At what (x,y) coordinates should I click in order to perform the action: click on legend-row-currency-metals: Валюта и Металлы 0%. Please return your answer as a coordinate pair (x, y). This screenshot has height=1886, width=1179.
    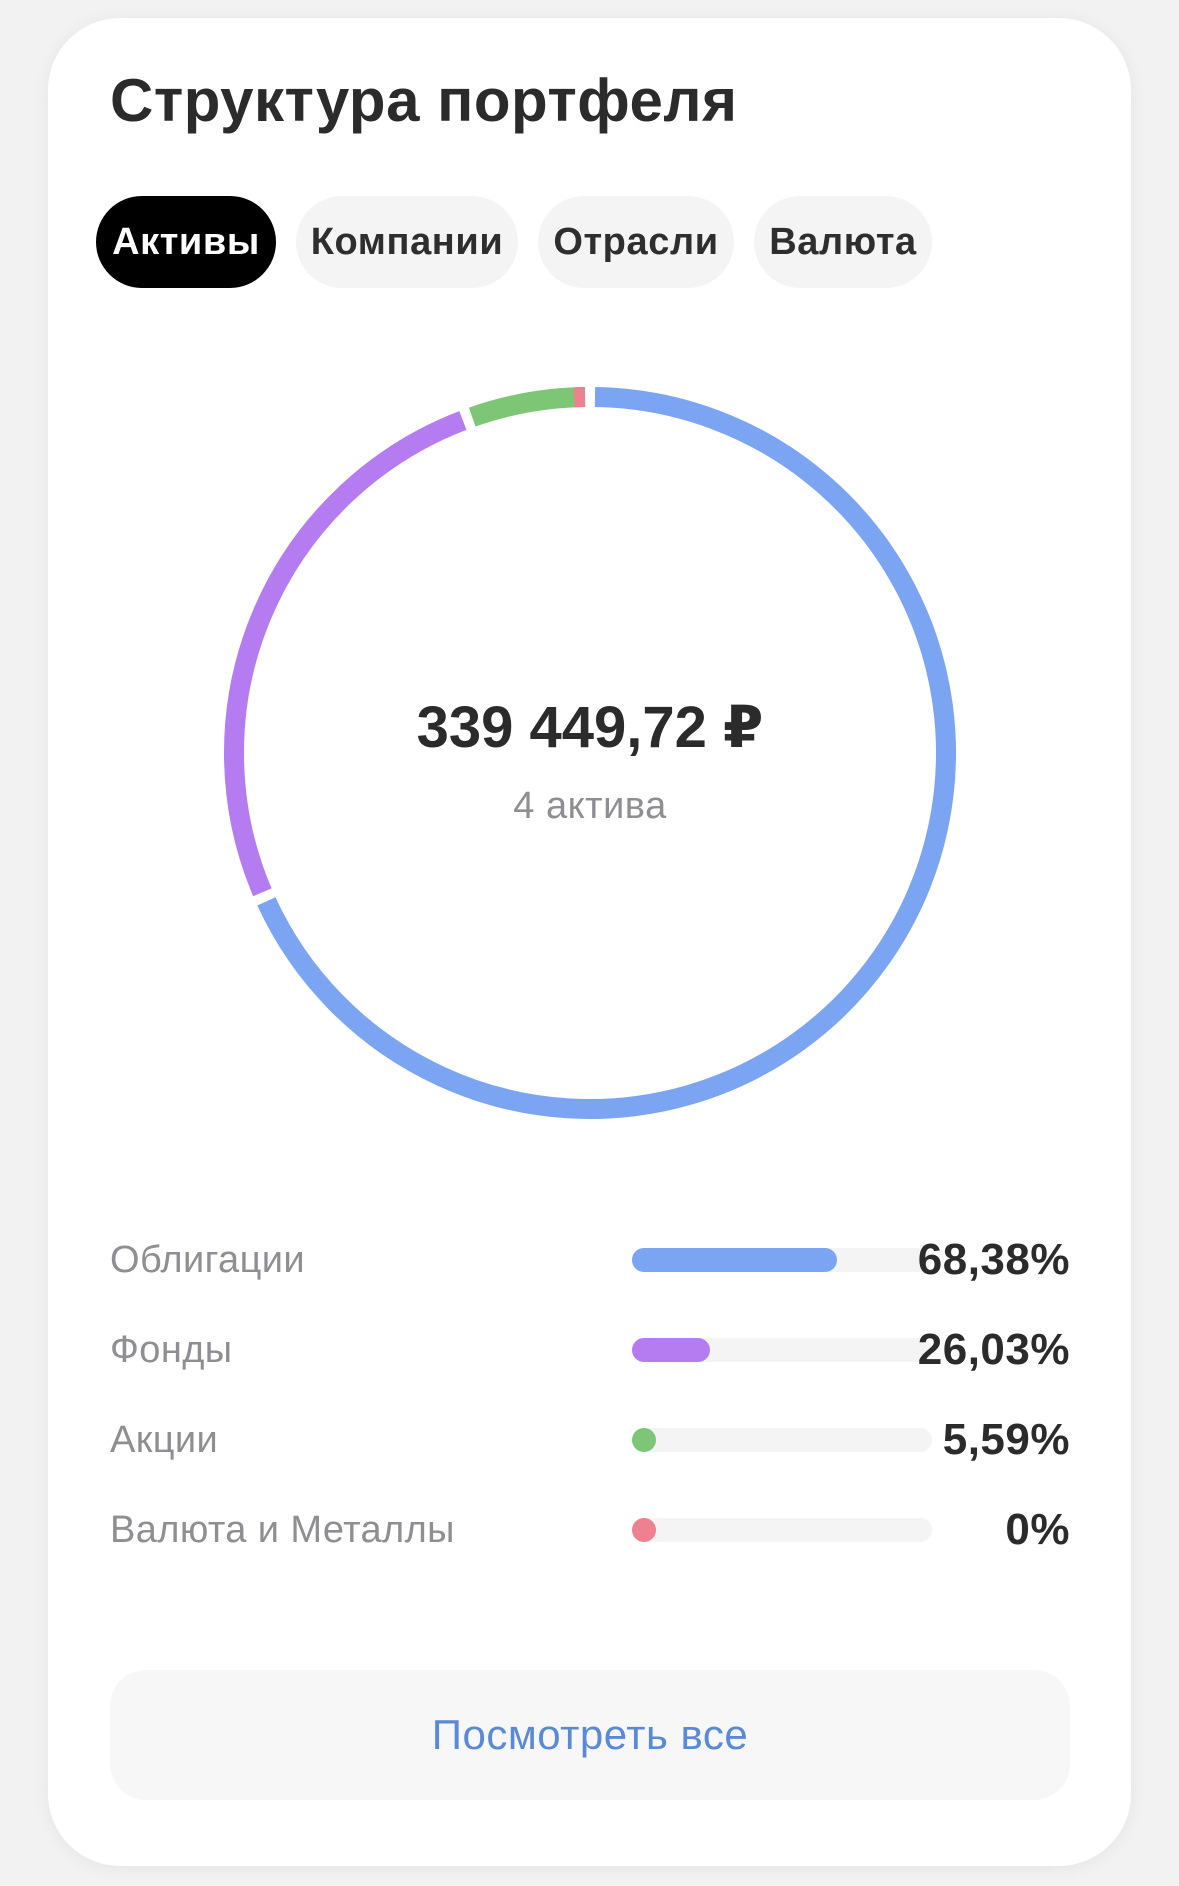
    Looking at the image, I should click on (590, 1530).